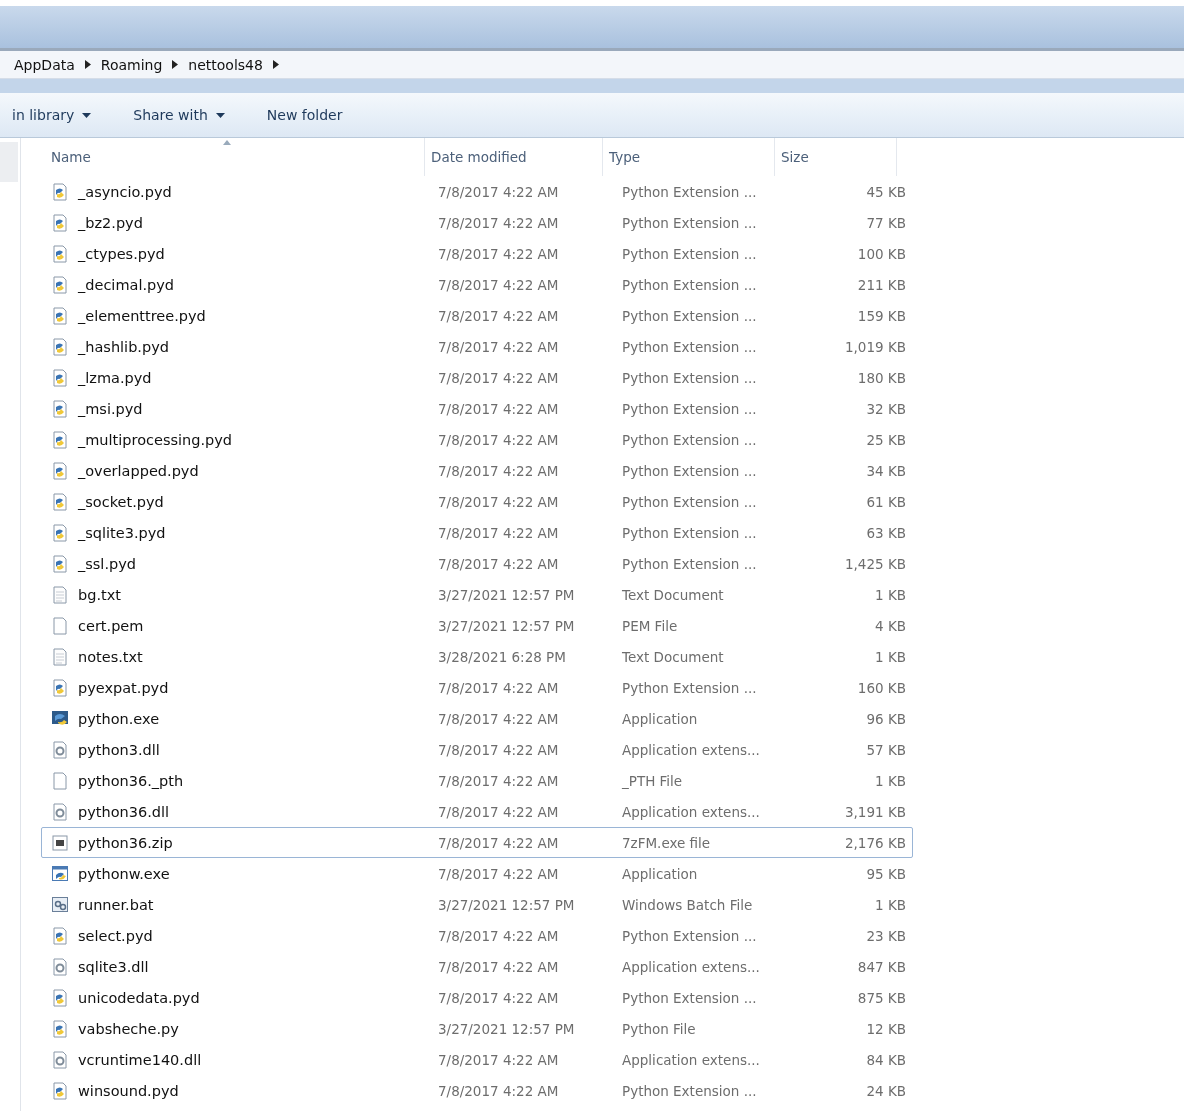  I want to click on size-cell-text: 2,176 KB, so click(875, 842).